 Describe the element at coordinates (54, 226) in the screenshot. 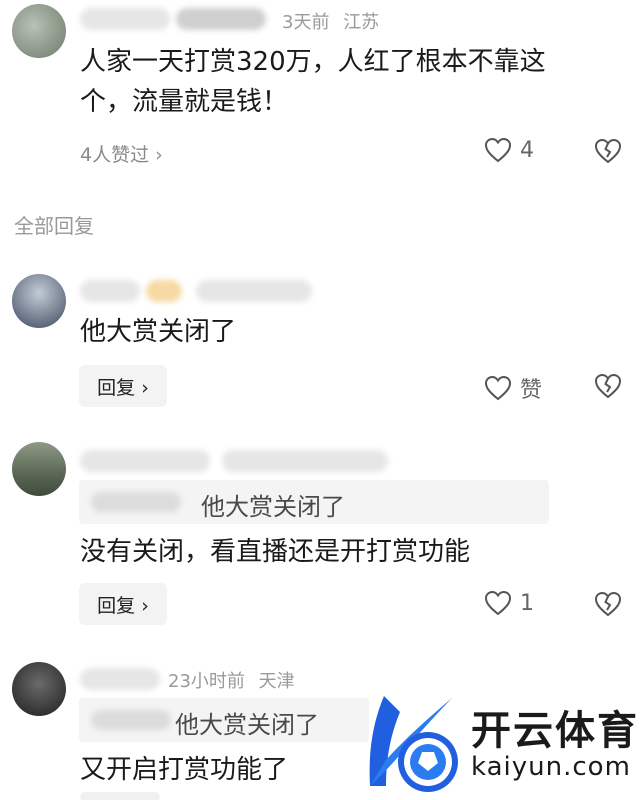

I see `section-title: 全部回复` at that location.